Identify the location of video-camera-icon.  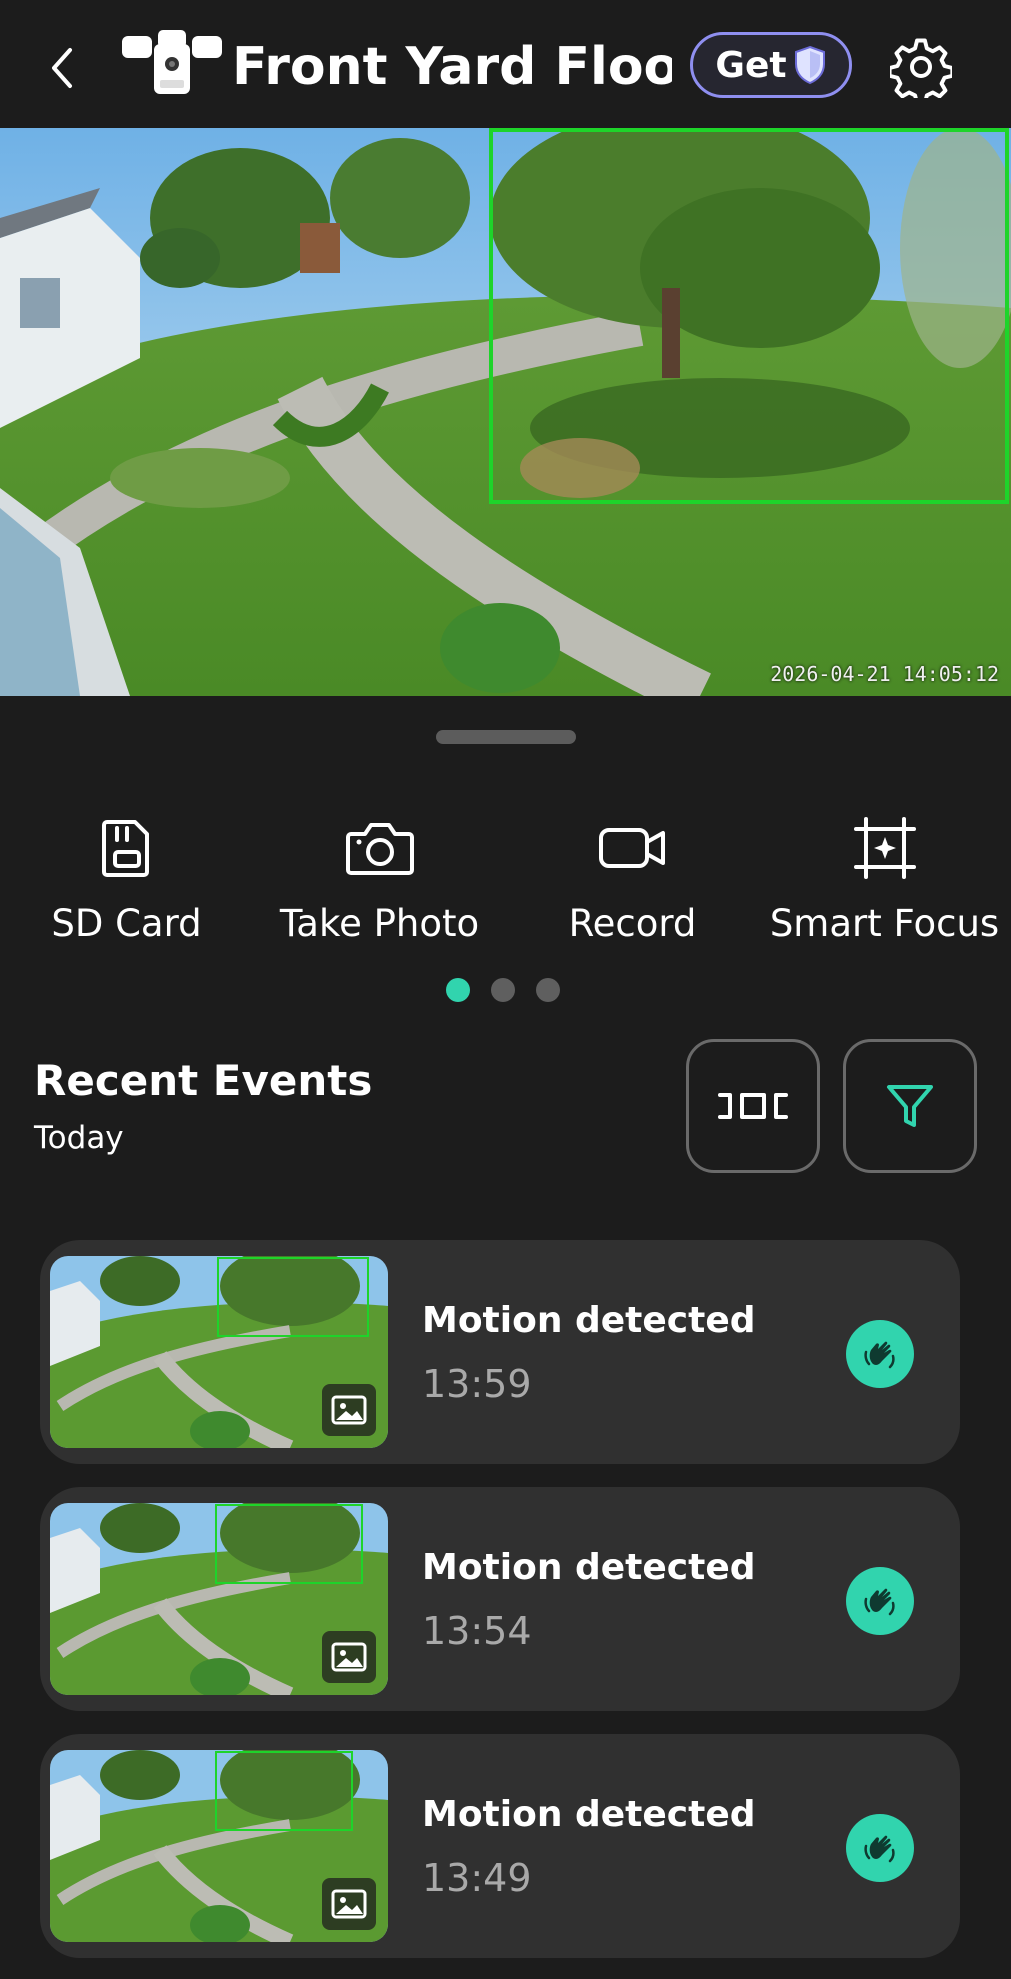
(631, 848).